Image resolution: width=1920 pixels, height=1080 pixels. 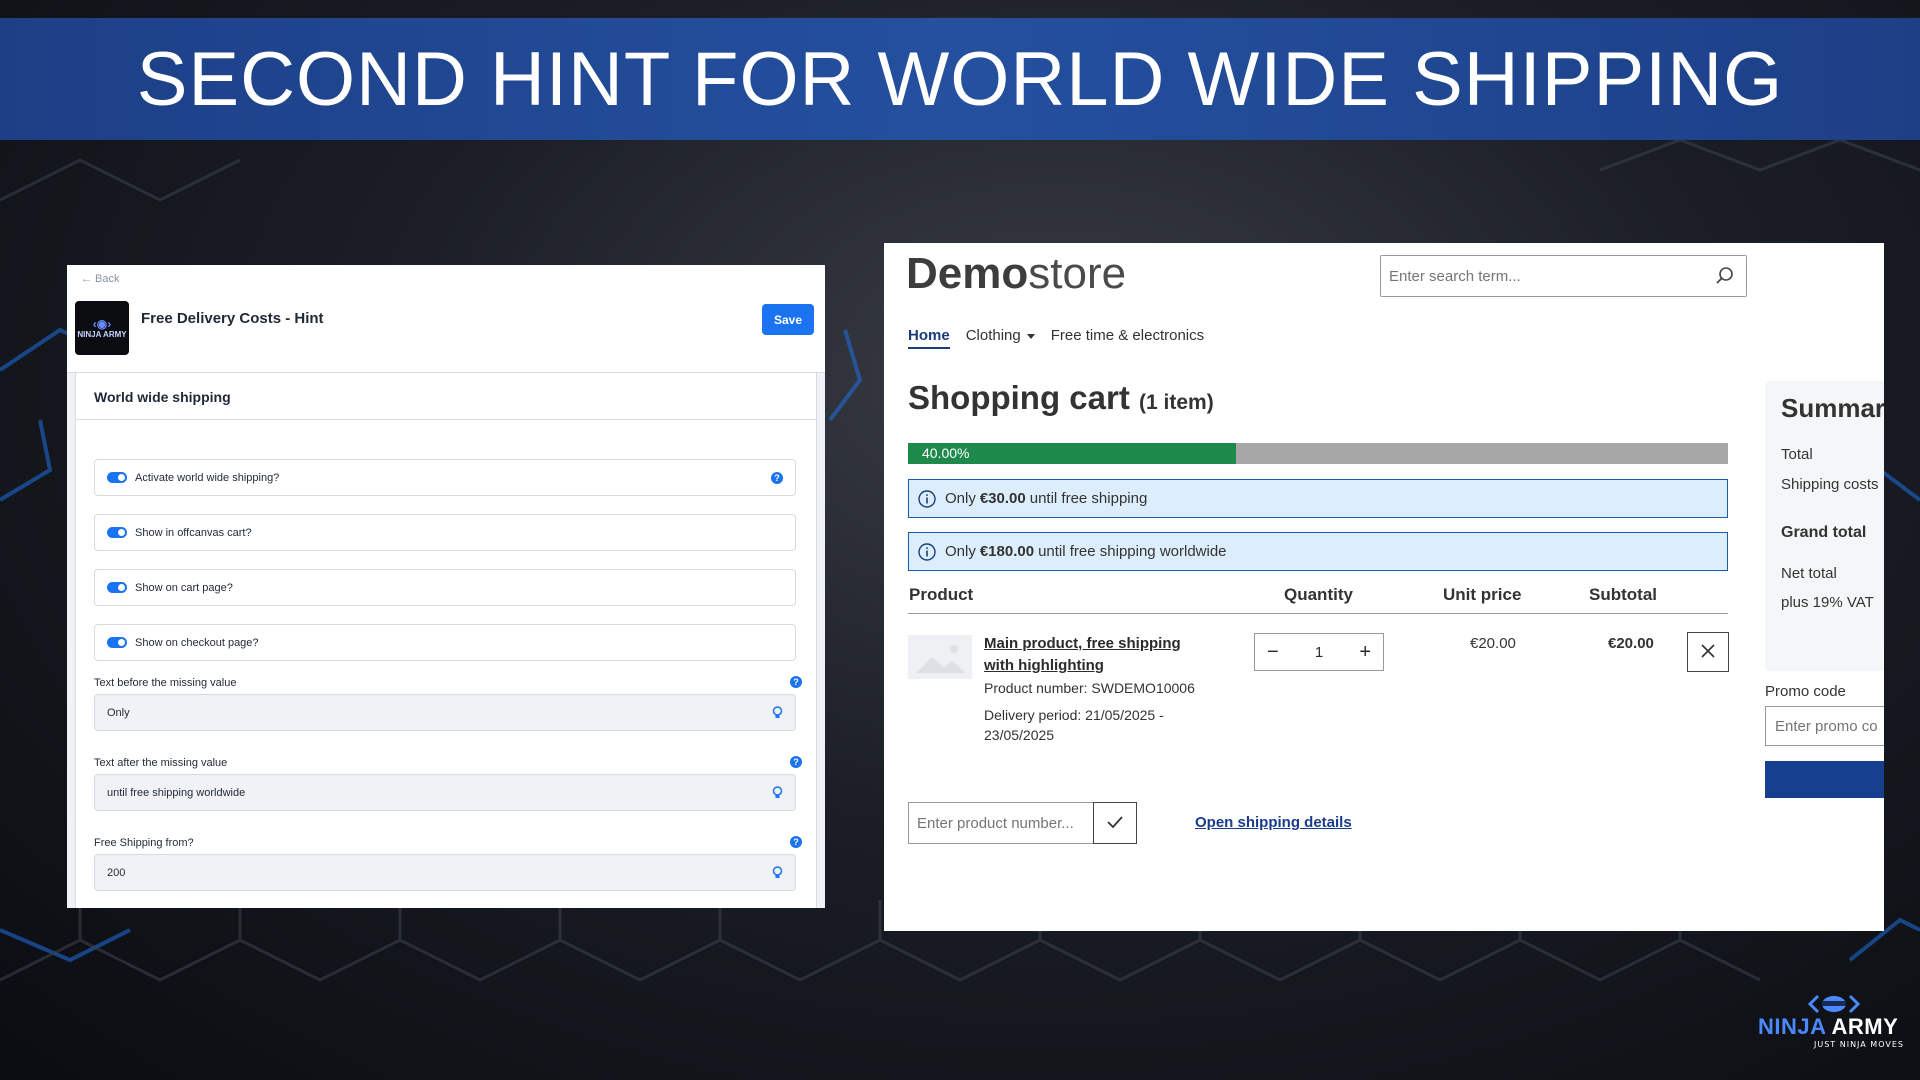 What do you see at coordinates (445, 792) in the screenshot?
I see `text-after-input: until free shipping worldwide` at bounding box center [445, 792].